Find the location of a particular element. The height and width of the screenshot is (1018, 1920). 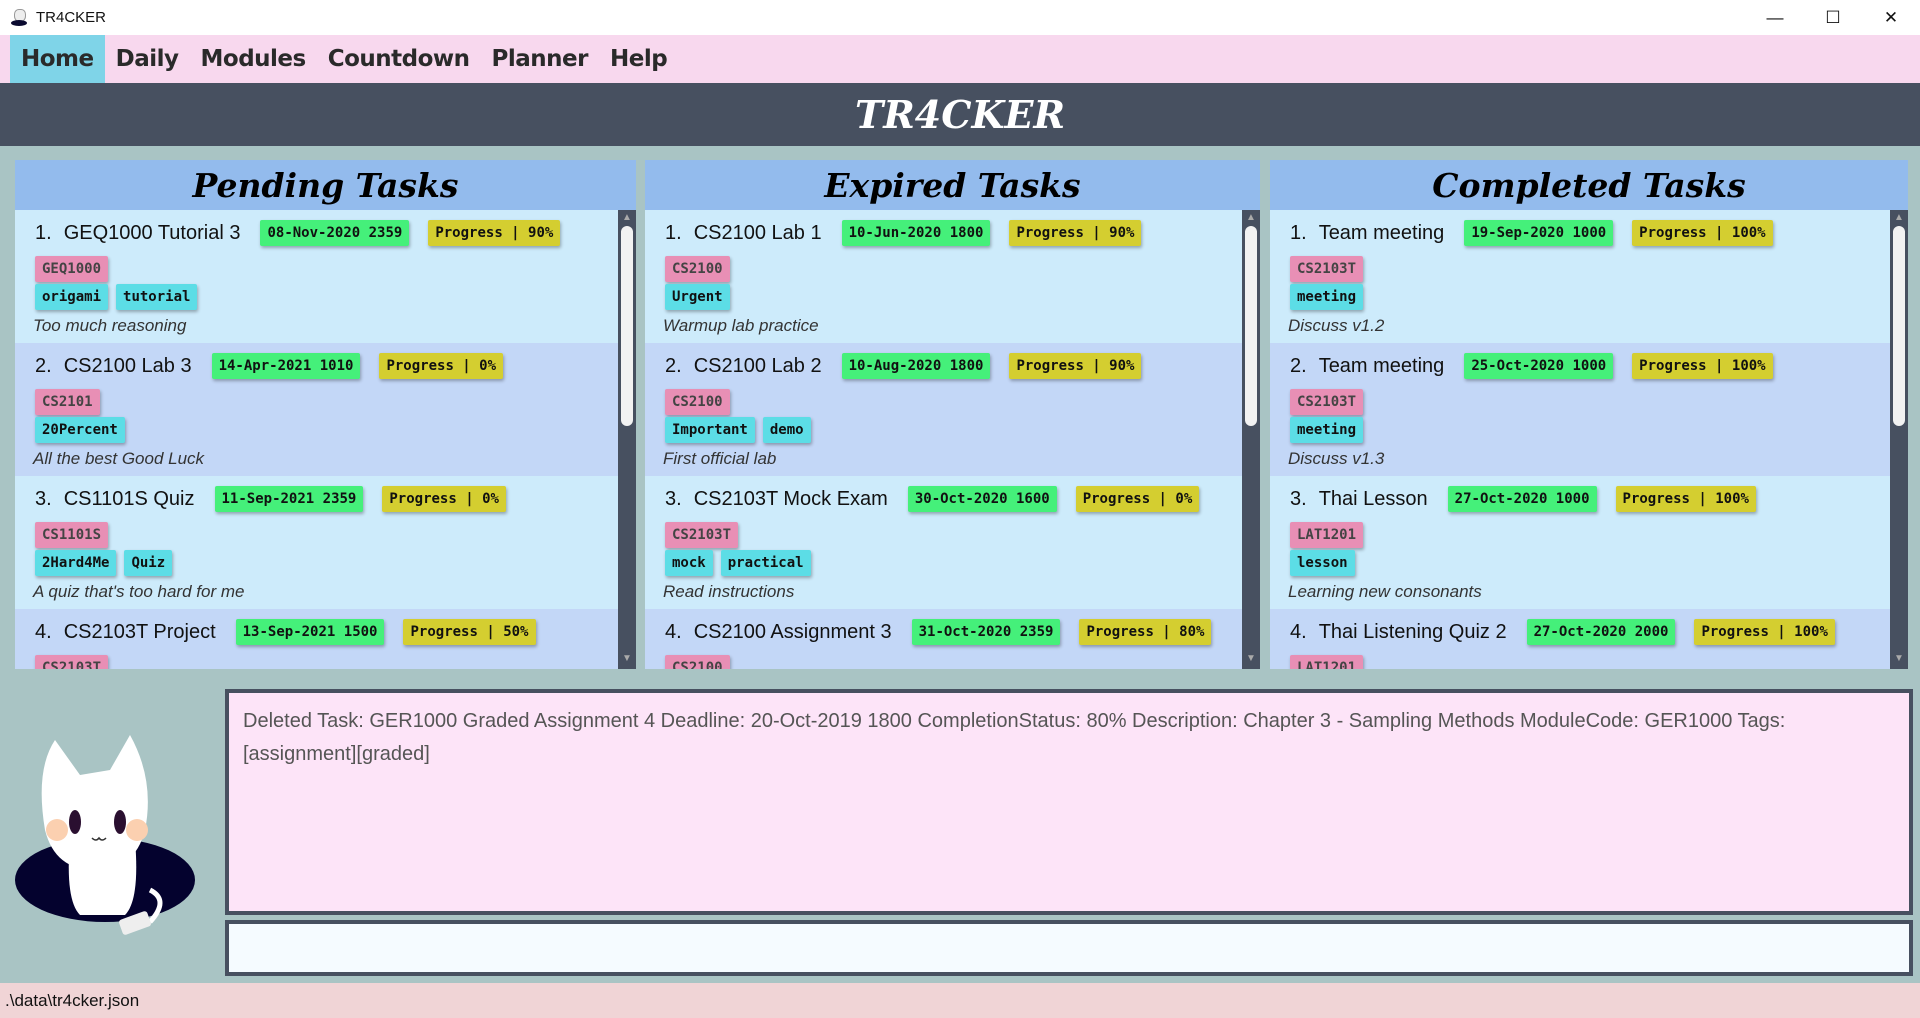

window-title: TR4CKER is located at coordinates (71, 17).